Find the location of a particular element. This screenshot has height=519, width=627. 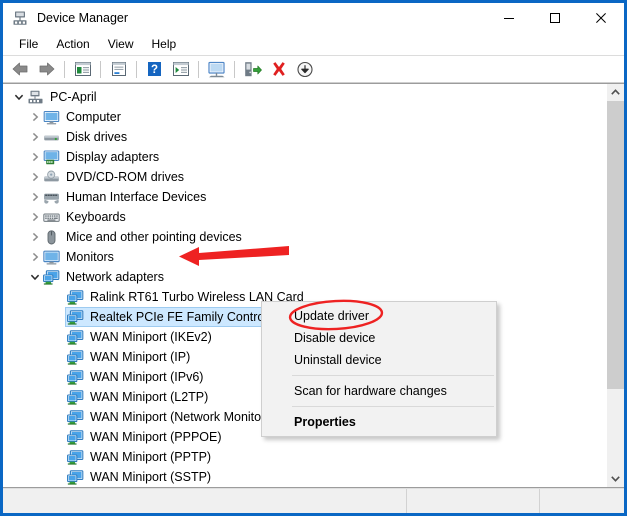

display-adapter-icon is located at coordinates (53, 157).